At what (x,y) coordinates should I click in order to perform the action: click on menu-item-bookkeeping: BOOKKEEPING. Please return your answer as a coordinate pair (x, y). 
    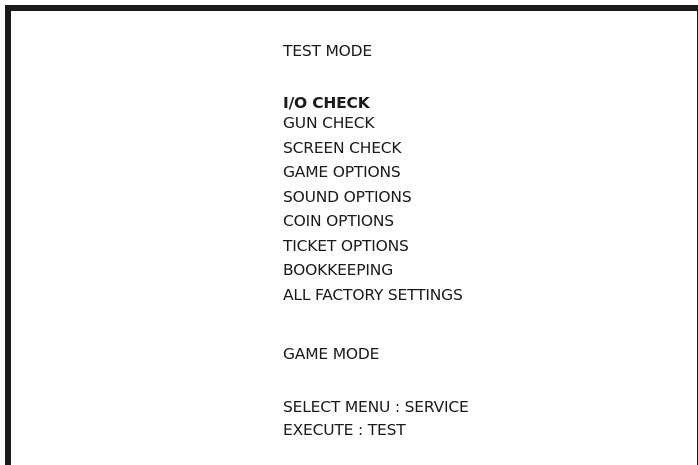
    Looking at the image, I should click on (338, 270).